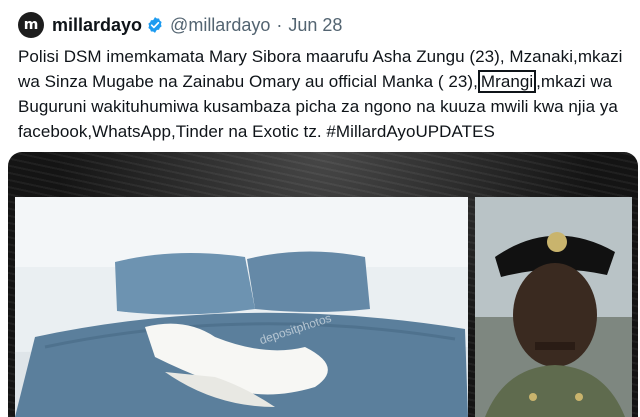 The width and height of the screenshot is (640, 417). Describe the element at coordinates (31, 25) in the screenshot. I see `avatar: m` at that location.